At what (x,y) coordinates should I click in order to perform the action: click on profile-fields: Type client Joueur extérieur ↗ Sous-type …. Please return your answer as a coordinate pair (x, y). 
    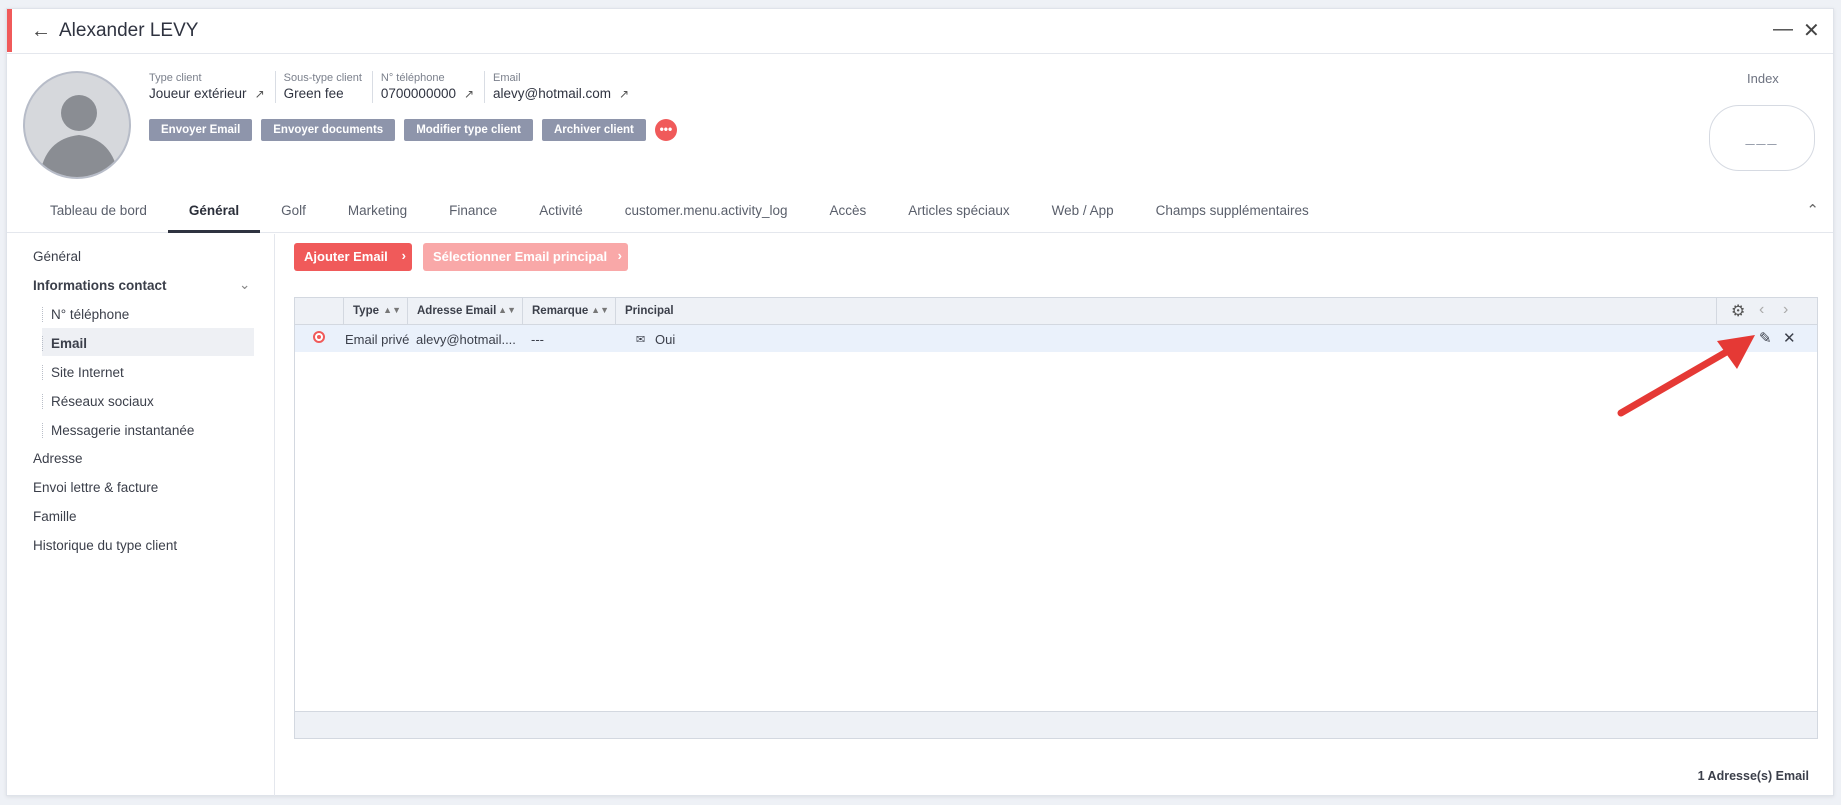
    Looking at the image, I should click on (394, 87).